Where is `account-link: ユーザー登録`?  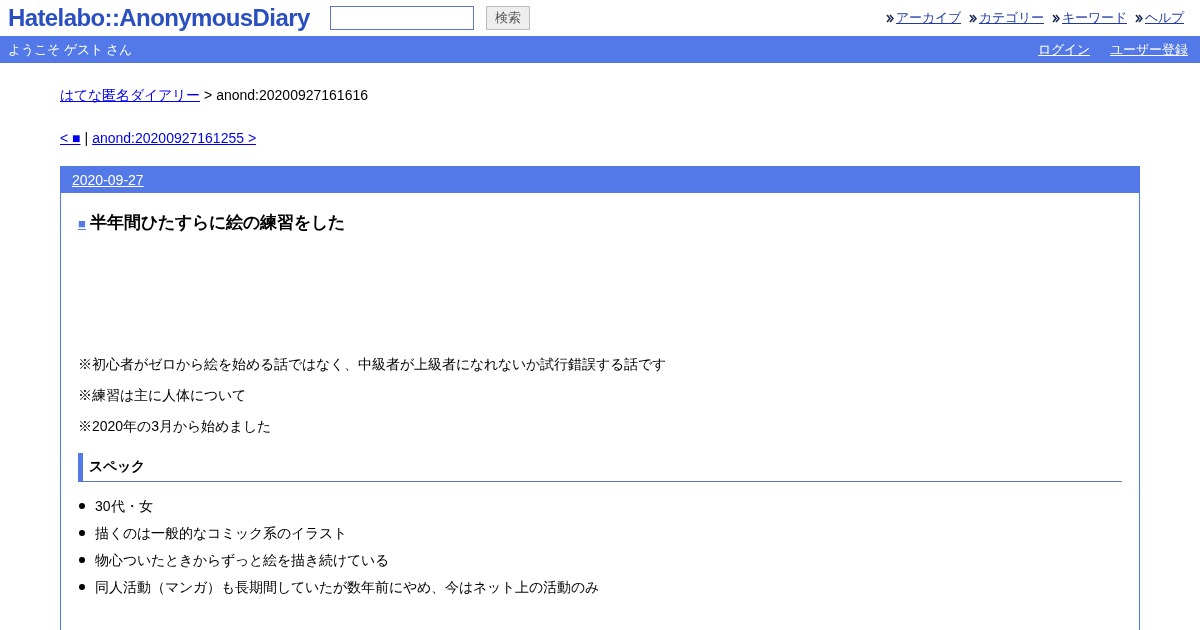 account-link: ユーザー登録 is located at coordinates (1149, 49).